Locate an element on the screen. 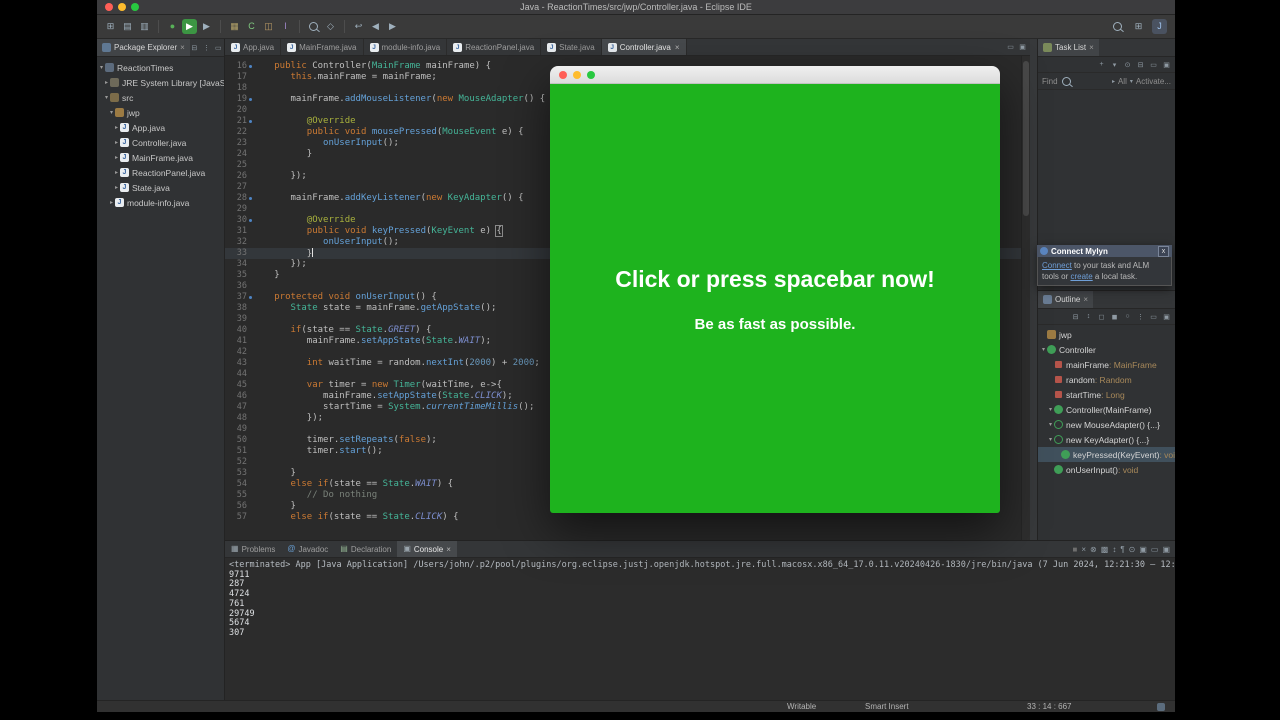 This screenshot has height=720, width=1280. outline-item: ▾ new KeyAdapter() {...} is located at coordinates (1106, 439).